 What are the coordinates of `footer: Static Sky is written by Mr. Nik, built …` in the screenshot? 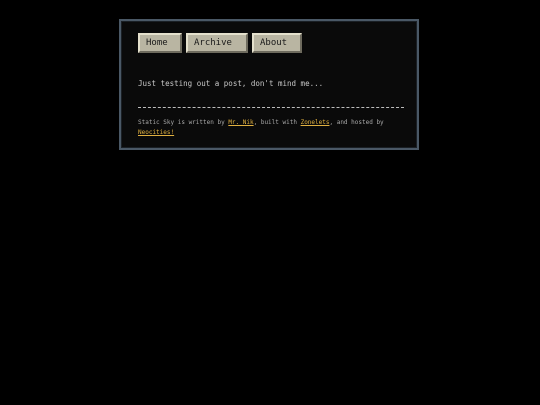 It's located at (273, 128).